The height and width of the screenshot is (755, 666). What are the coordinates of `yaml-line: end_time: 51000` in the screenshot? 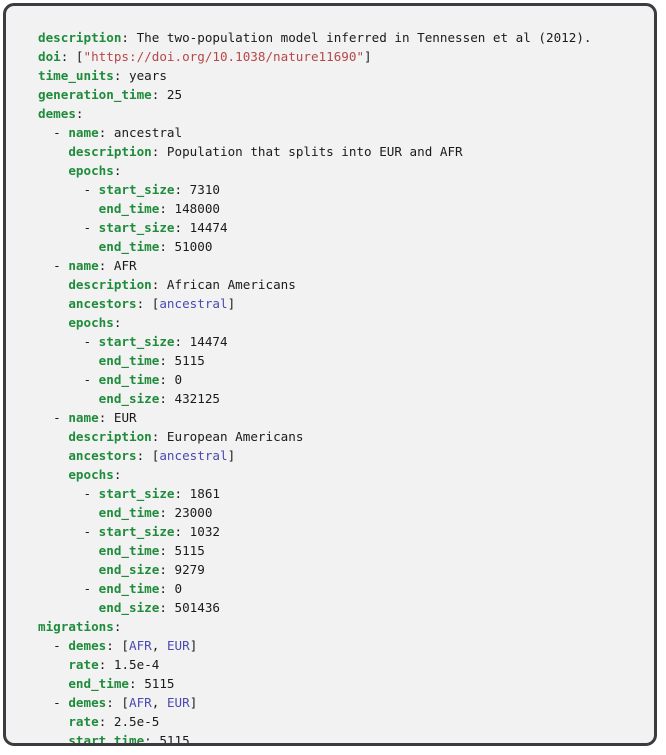 It's located at (344, 246).